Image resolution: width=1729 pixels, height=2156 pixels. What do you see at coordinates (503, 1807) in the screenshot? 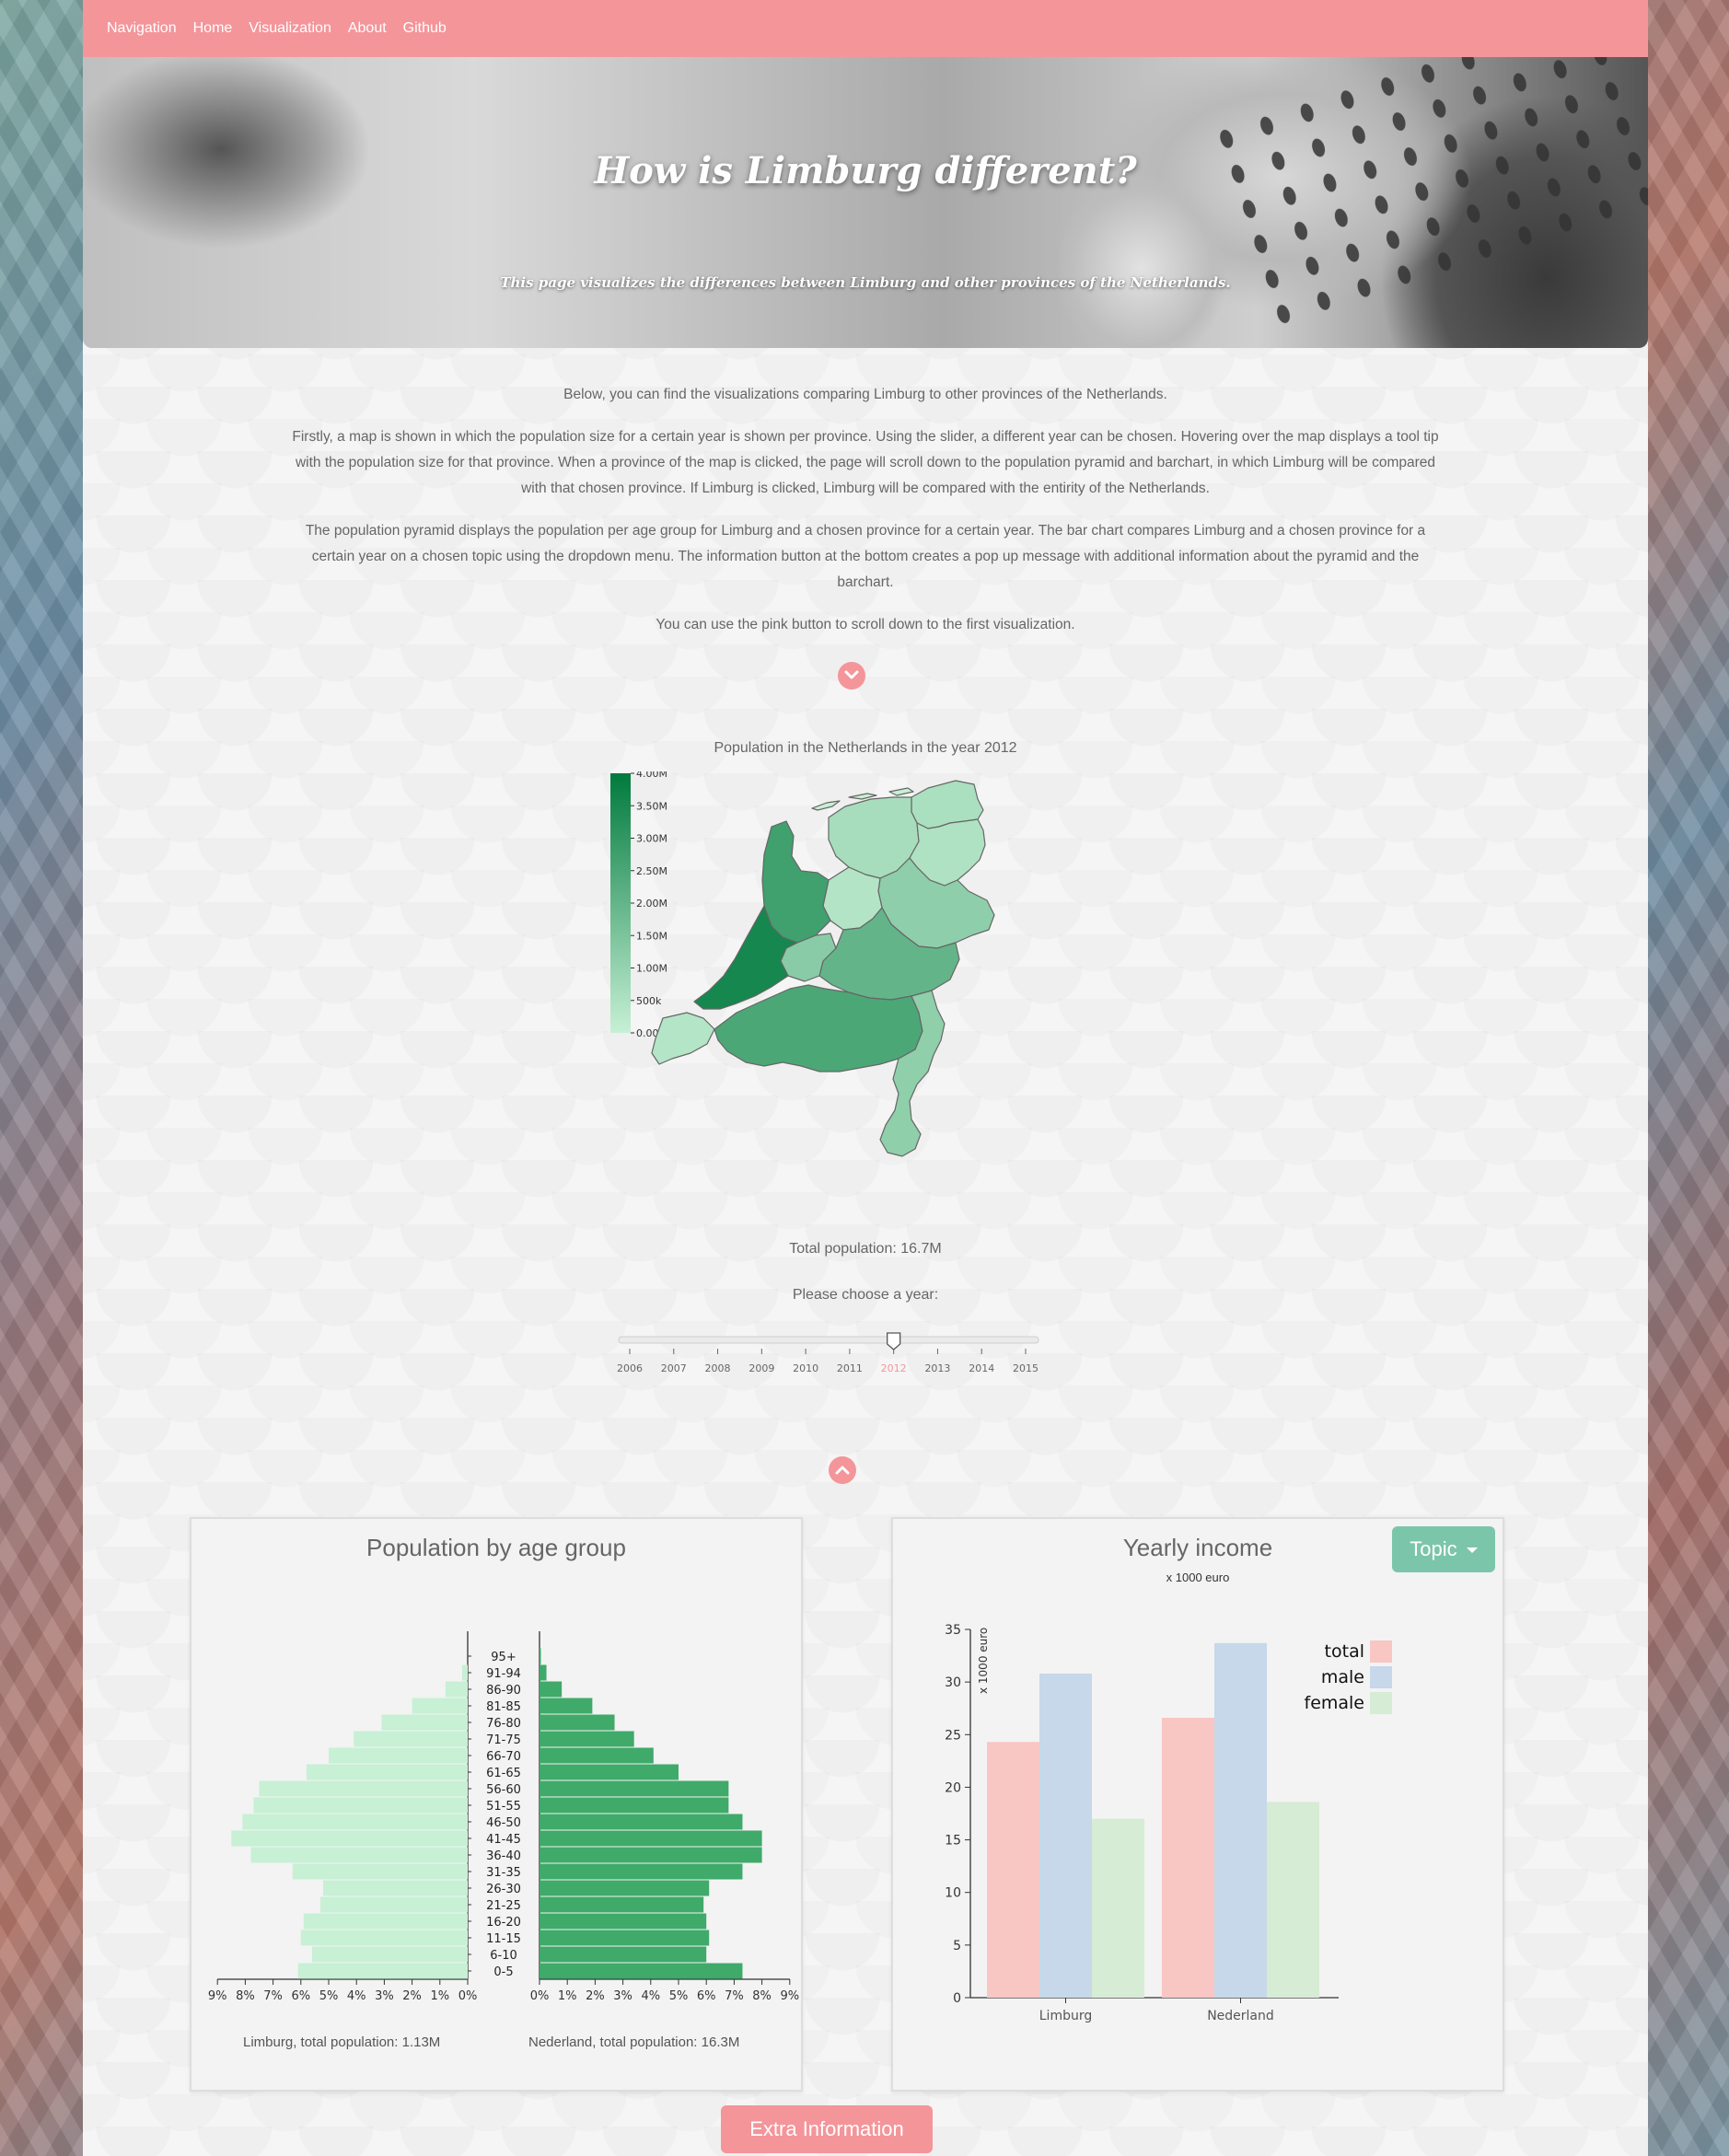
I see `pyramid-age-label: 51-55` at bounding box center [503, 1807].